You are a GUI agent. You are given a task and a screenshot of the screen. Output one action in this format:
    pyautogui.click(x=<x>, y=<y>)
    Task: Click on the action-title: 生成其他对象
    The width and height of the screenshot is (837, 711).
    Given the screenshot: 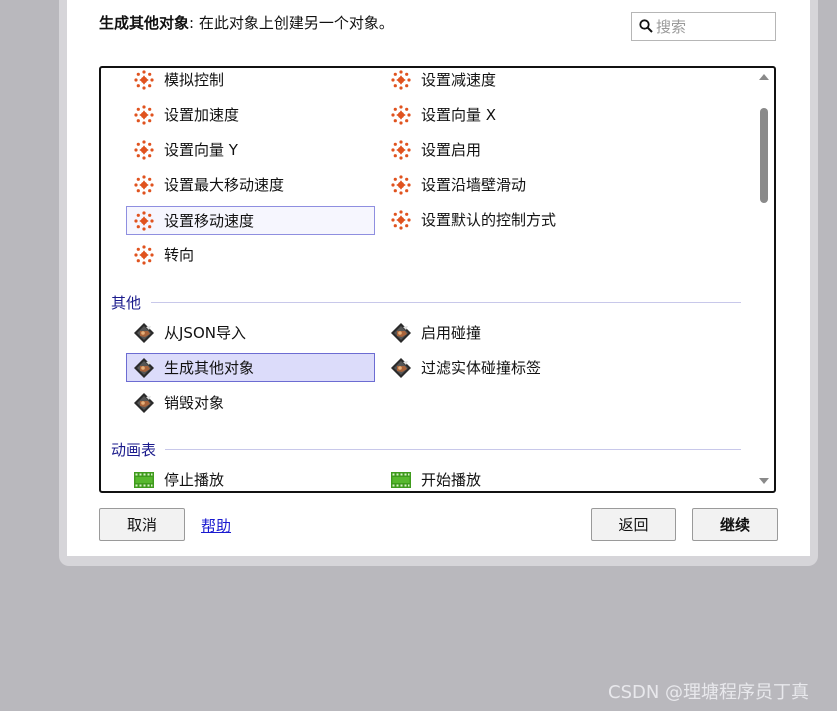 What is the action you would take?
    pyautogui.click(x=144, y=23)
    